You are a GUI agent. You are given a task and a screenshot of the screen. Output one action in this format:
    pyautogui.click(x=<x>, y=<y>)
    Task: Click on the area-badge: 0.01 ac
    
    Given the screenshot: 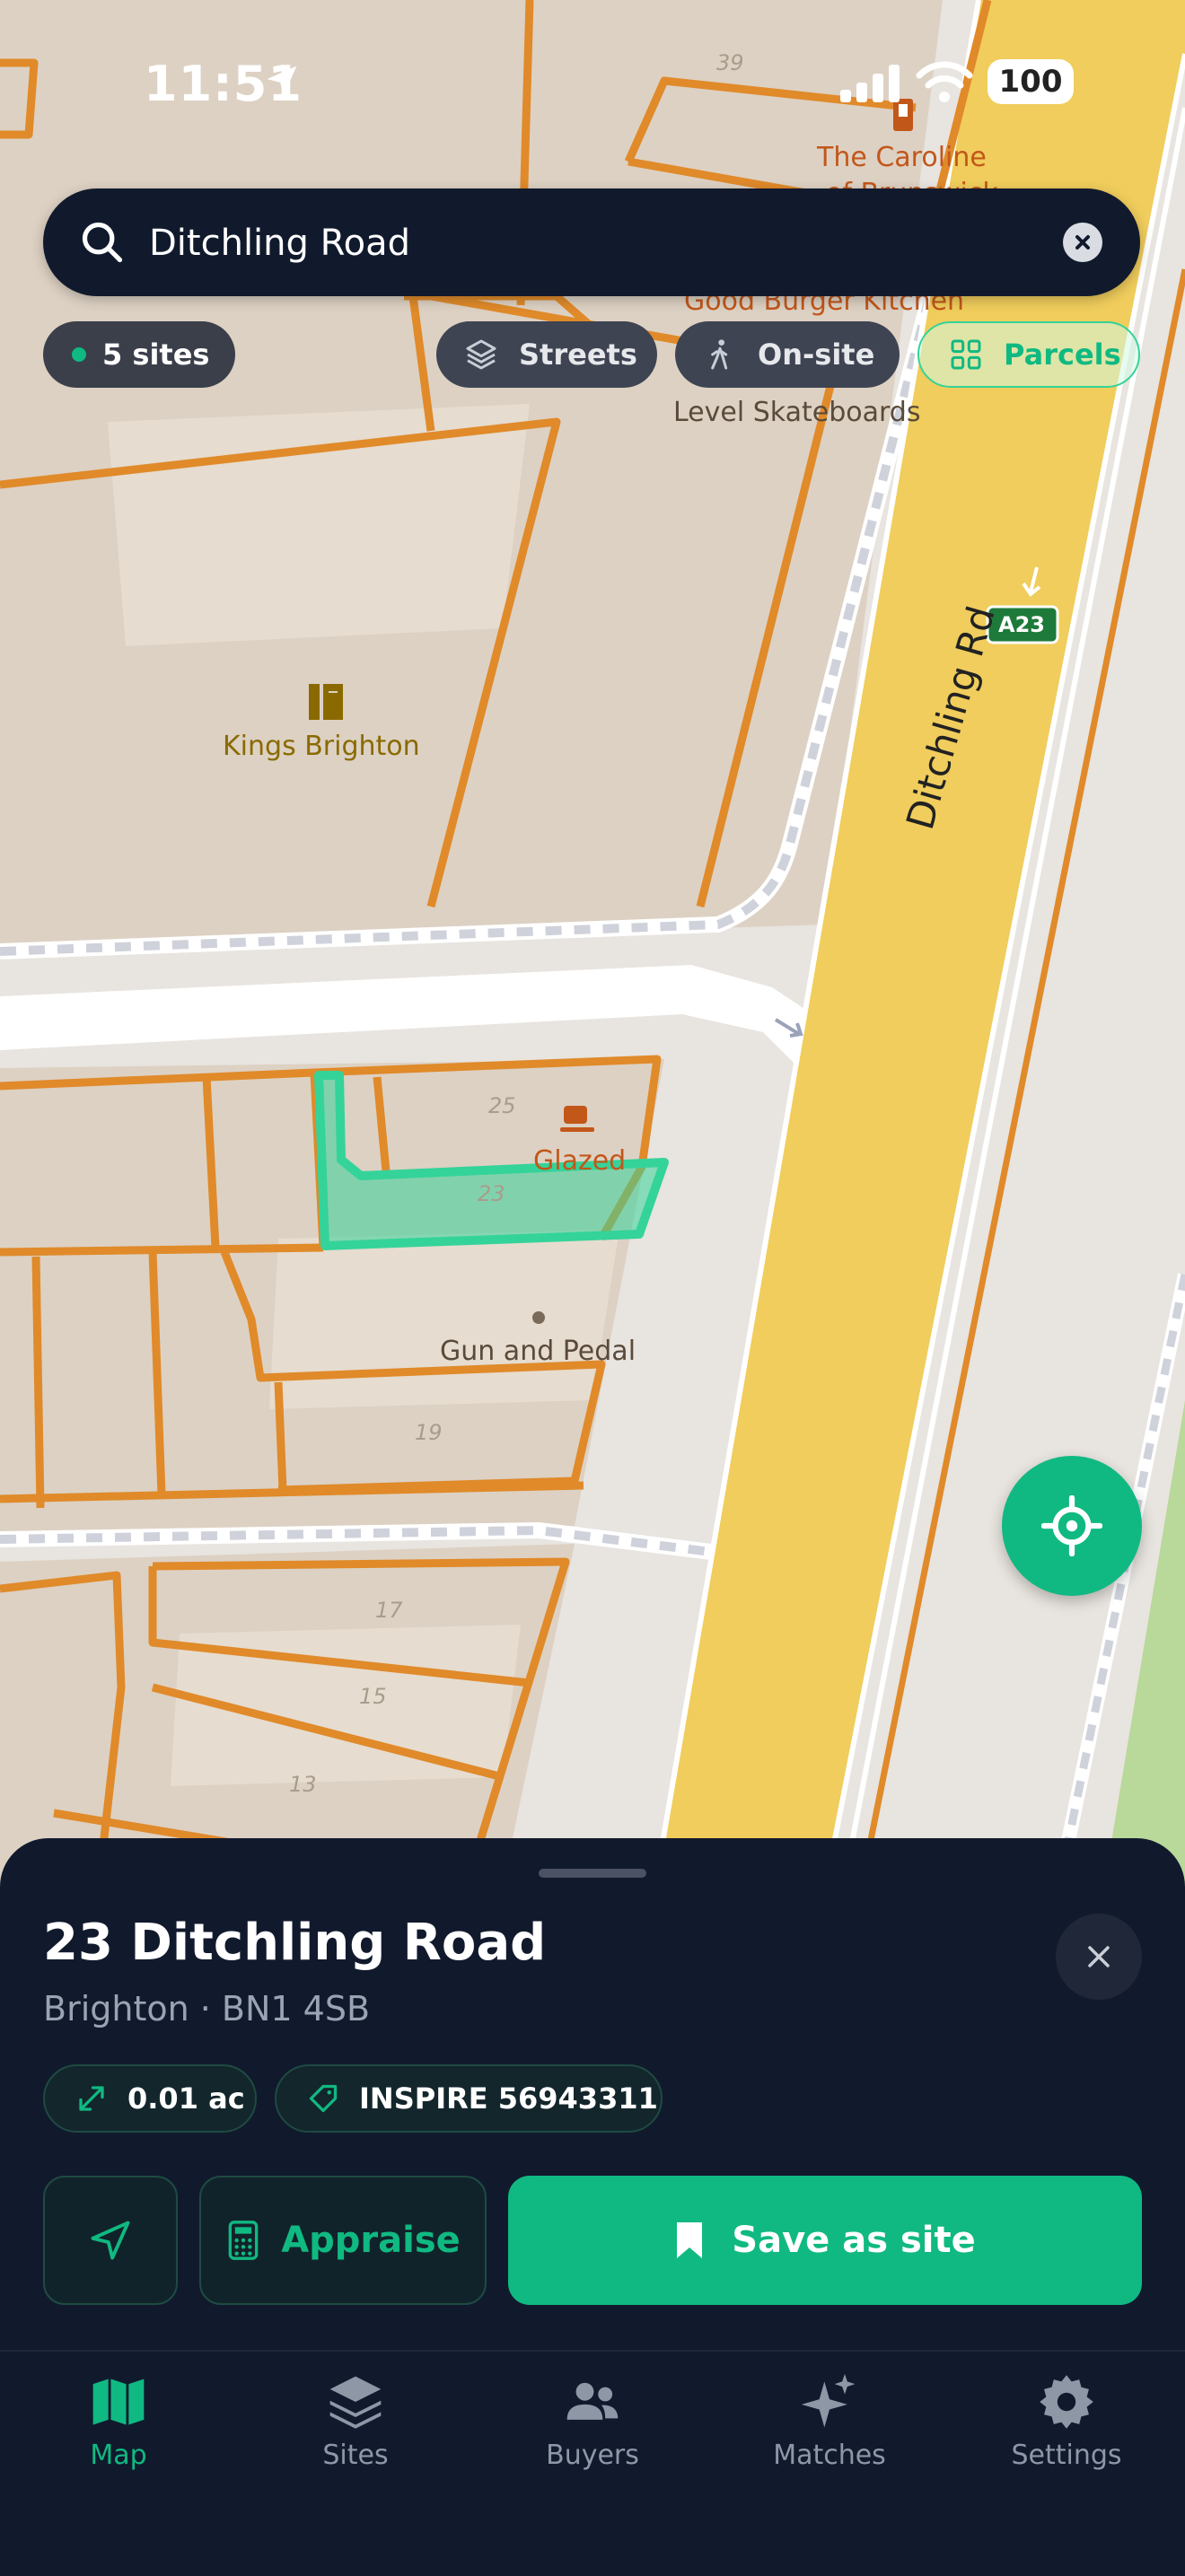 What is the action you would take?
    pyautogui.click(x=150, y=2098)
    